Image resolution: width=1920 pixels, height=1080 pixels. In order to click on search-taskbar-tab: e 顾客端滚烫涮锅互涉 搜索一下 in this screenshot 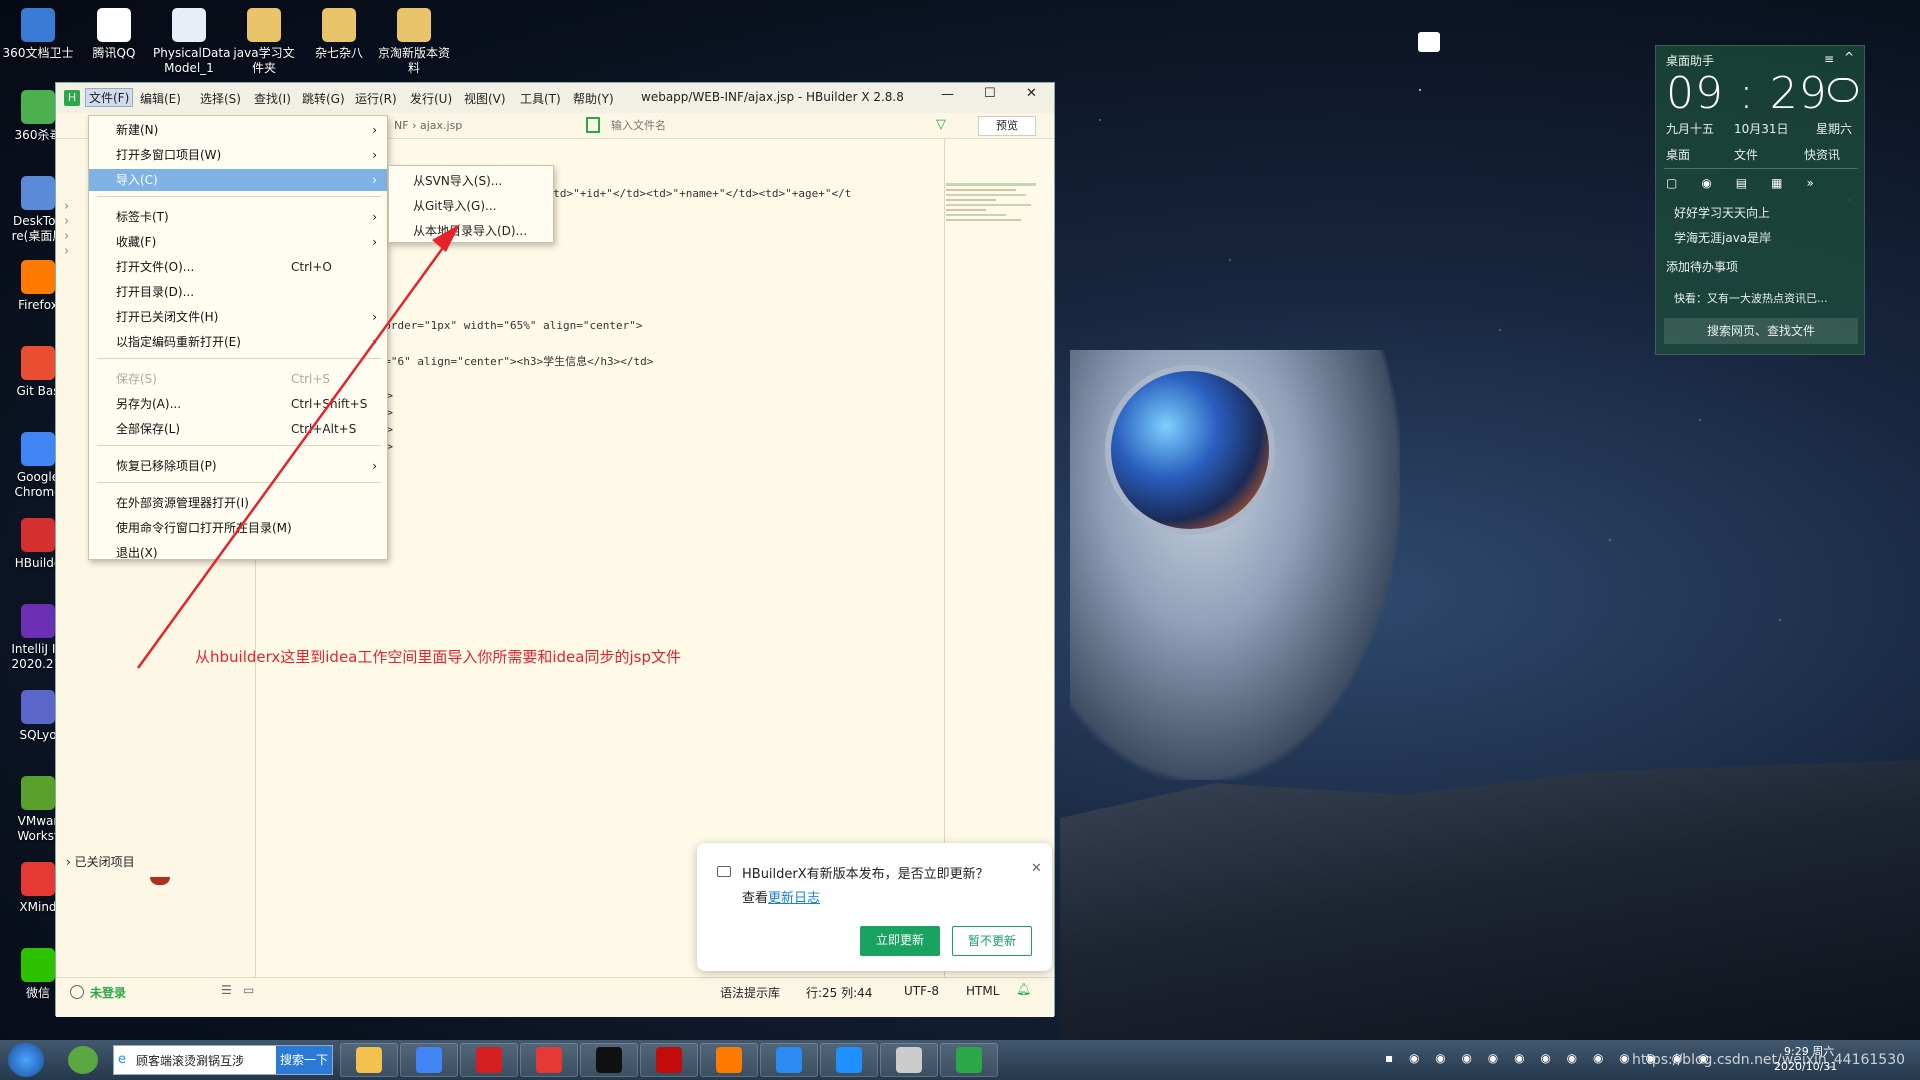, I will do `click(223, 1060)`.